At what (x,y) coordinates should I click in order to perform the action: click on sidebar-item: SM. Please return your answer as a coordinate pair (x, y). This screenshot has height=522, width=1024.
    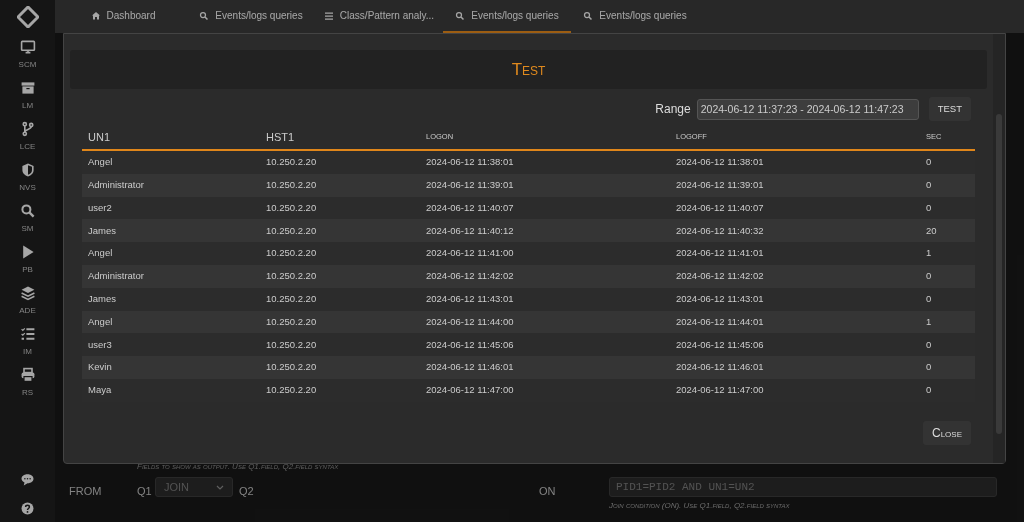
    Looking at the image, I should click on (27, 219).